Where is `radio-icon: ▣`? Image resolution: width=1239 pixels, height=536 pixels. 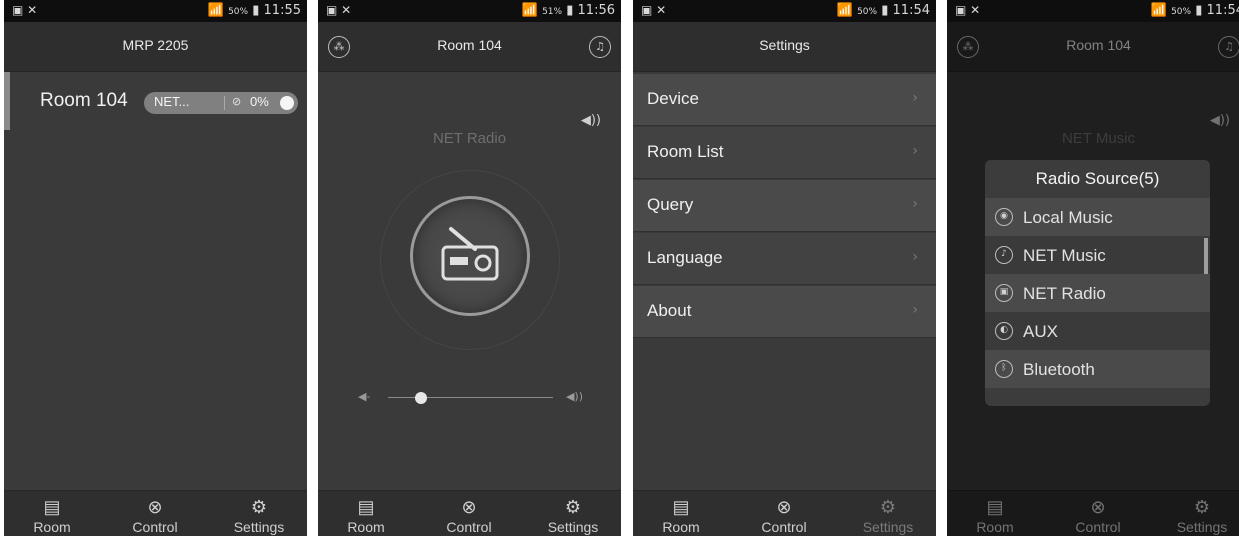
radio-icon: ▣ is located at coordinates (1004, 293).